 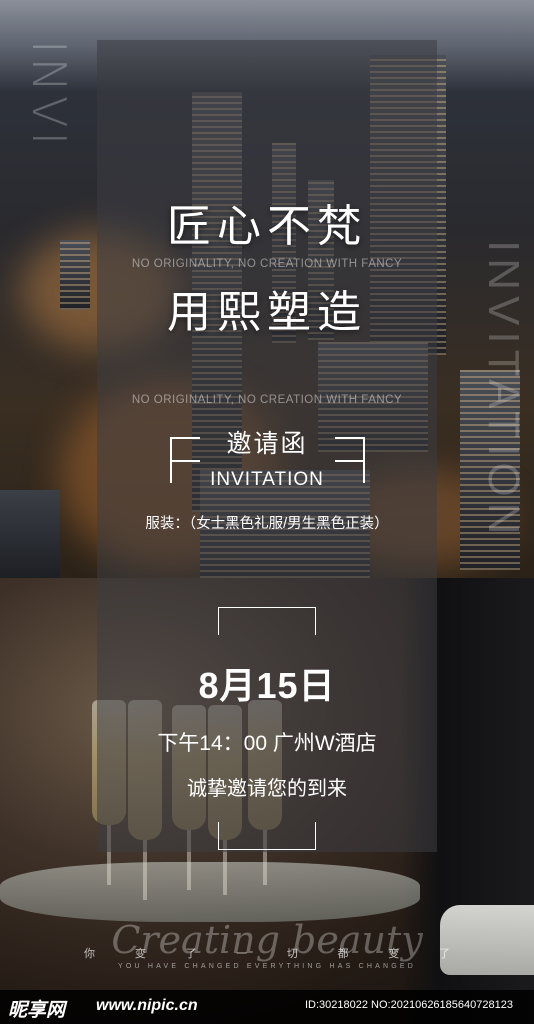 What do you see at coordinates (292, 954) in the screenshot?
I see `slogan-char: 切` at bounding box center [292, 954].